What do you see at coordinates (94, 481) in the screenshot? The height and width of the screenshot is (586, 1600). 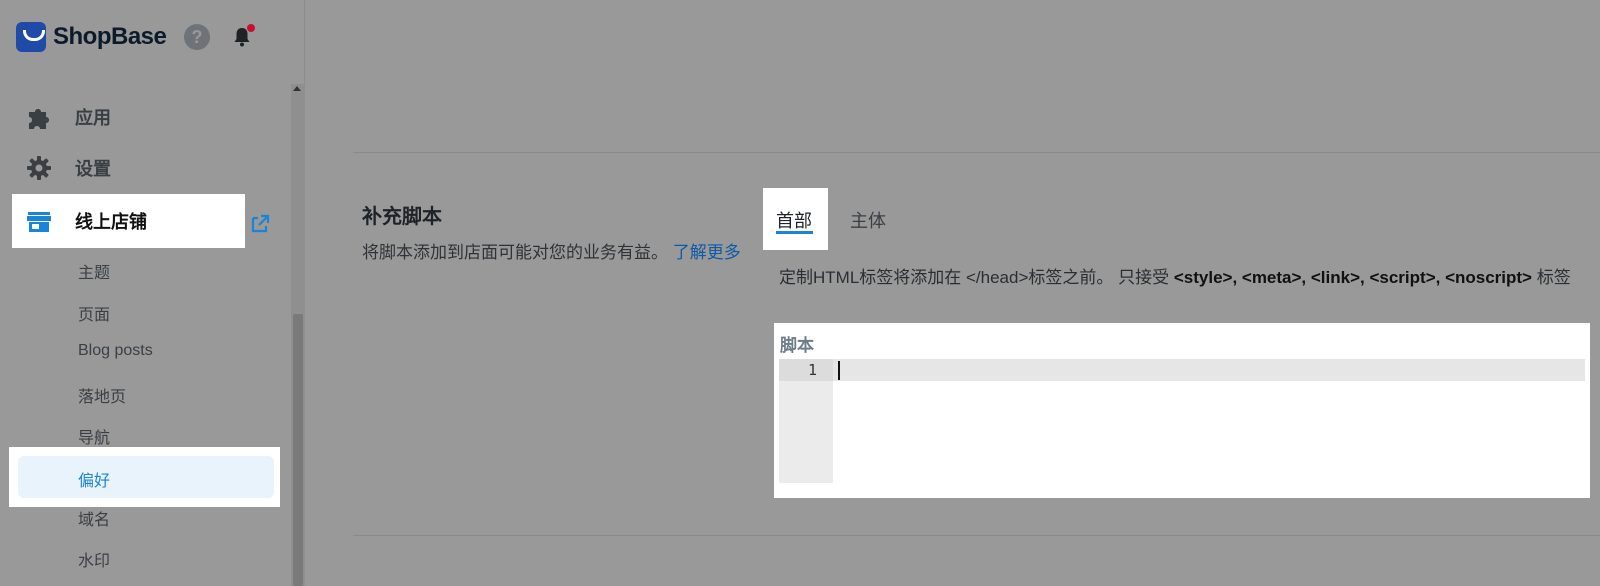 I see `sidebar-subitem-label: 偏好` at bounding box center [94, 481].